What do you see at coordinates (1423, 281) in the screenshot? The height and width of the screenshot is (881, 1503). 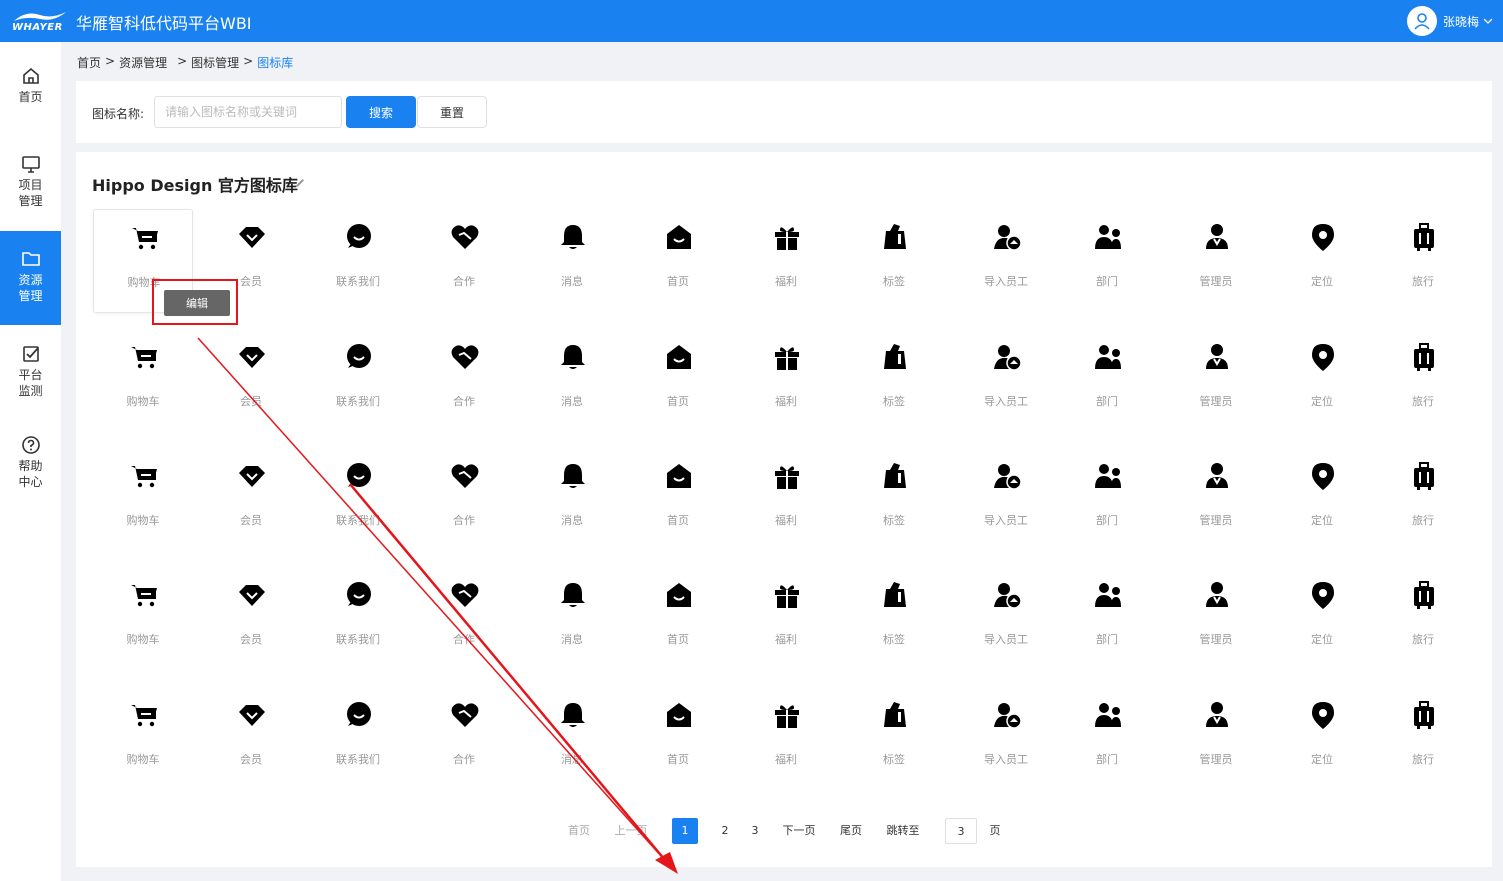 I see `icon-label: 旅行` at bounding box center [1423, 281].